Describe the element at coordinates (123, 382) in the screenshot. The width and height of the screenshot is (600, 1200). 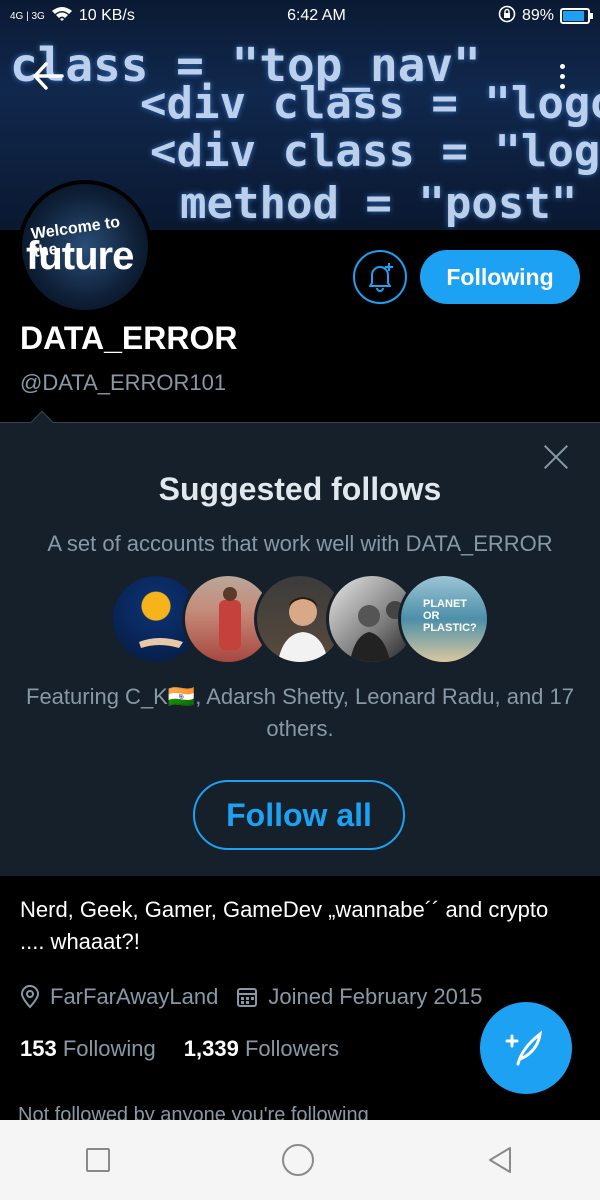
I see `user-handle: @DATA_ERROR101` at that location.